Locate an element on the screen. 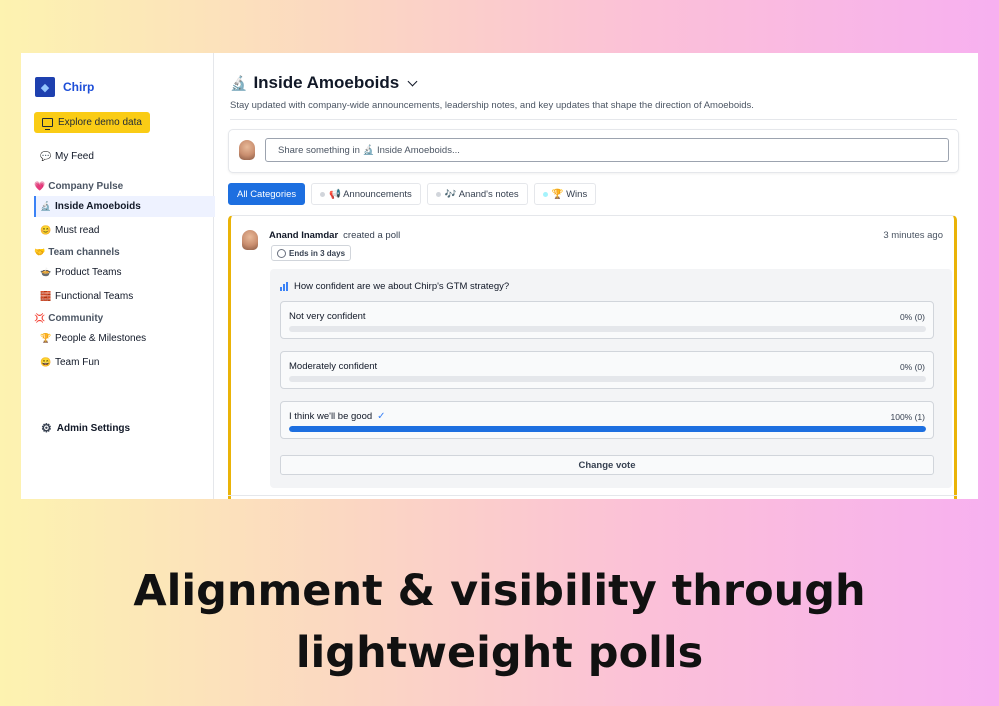 The image size is (999, 706). tab-anands-notes: 🎶 Anand's notes is located at coordinates (477, 194).